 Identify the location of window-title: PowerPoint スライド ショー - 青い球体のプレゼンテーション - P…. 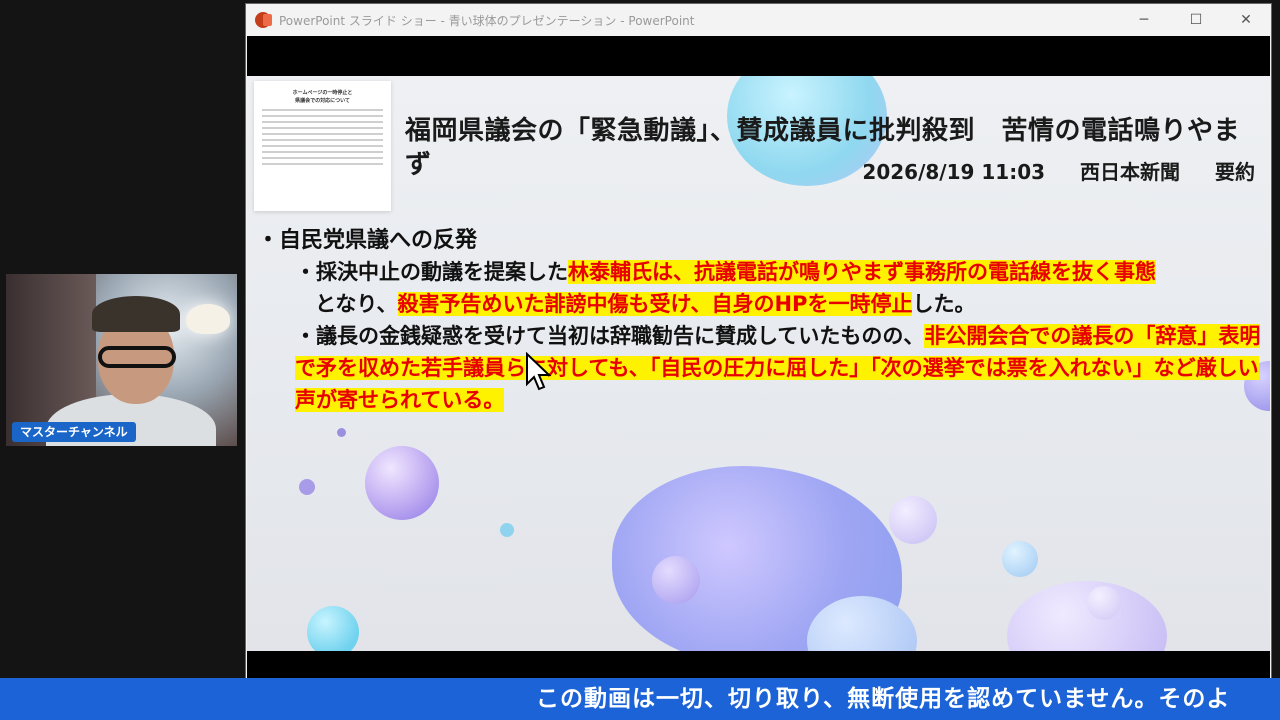
(487, 20).